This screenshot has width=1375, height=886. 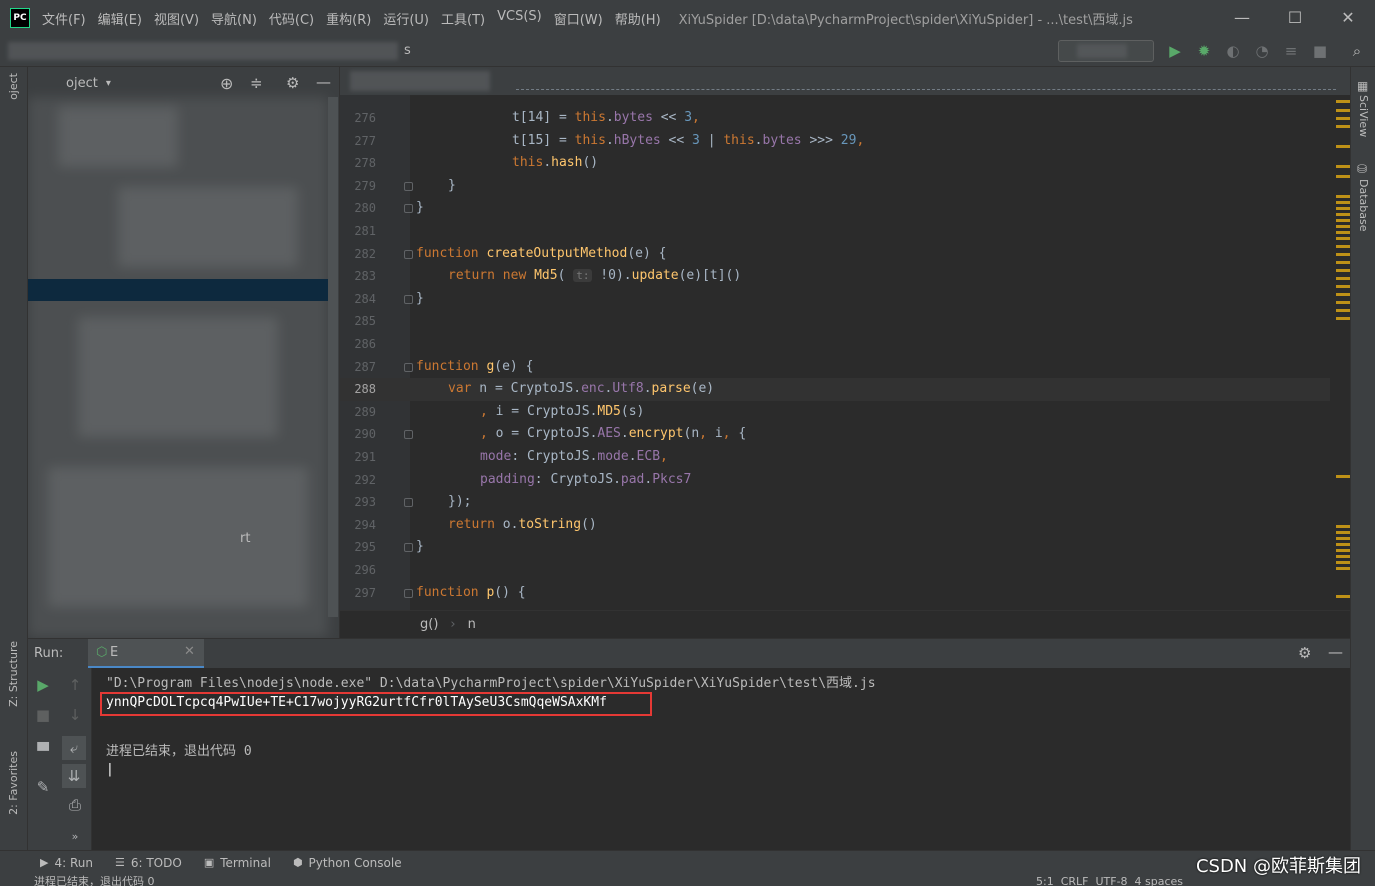 What do you see at coordinates (1262, 51) in the screenshot?
I see `profile-icon: ◔` at bounding box center [1262, 51].